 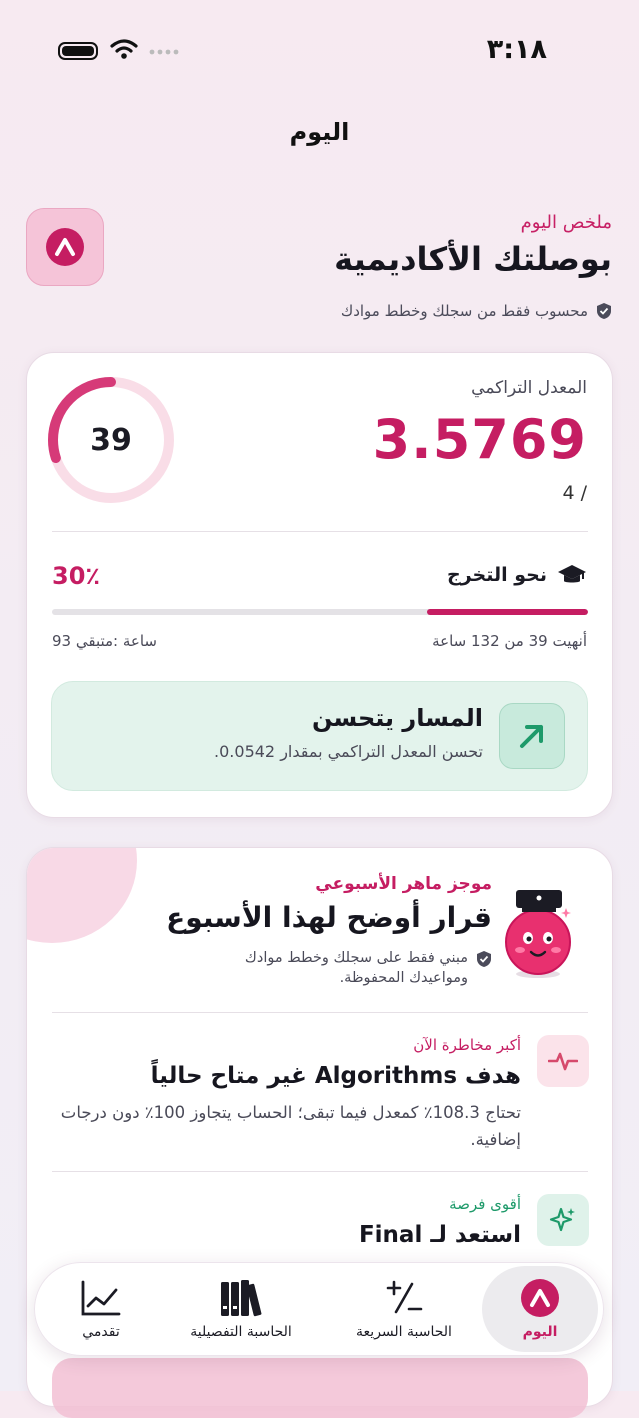 I want to click on tab-today-label: اليوم, so click(x=540, y=1332).